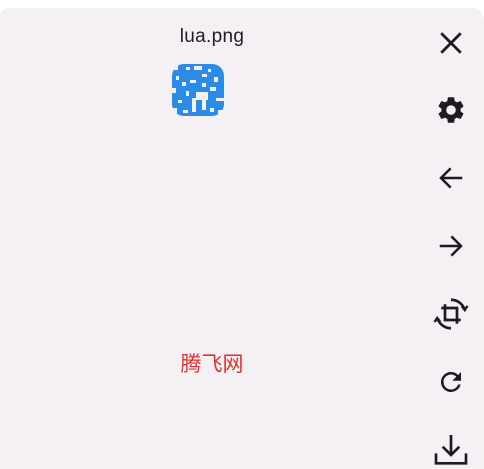  I want to click on gear-icon, so click(451, 110).